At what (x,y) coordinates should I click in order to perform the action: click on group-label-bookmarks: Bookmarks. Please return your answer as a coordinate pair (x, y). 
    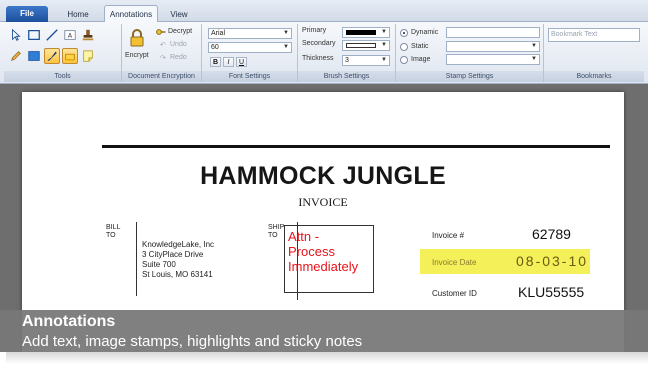
    Looking at the image, I should click on (594, 76).